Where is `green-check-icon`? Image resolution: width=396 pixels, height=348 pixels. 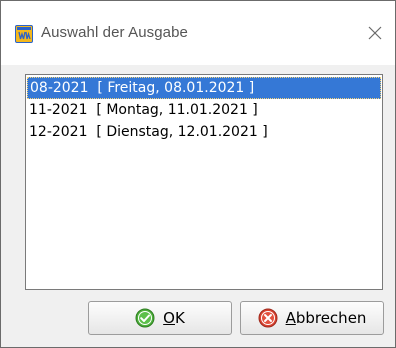 green-check-icon is located at coordinates (145, 318).